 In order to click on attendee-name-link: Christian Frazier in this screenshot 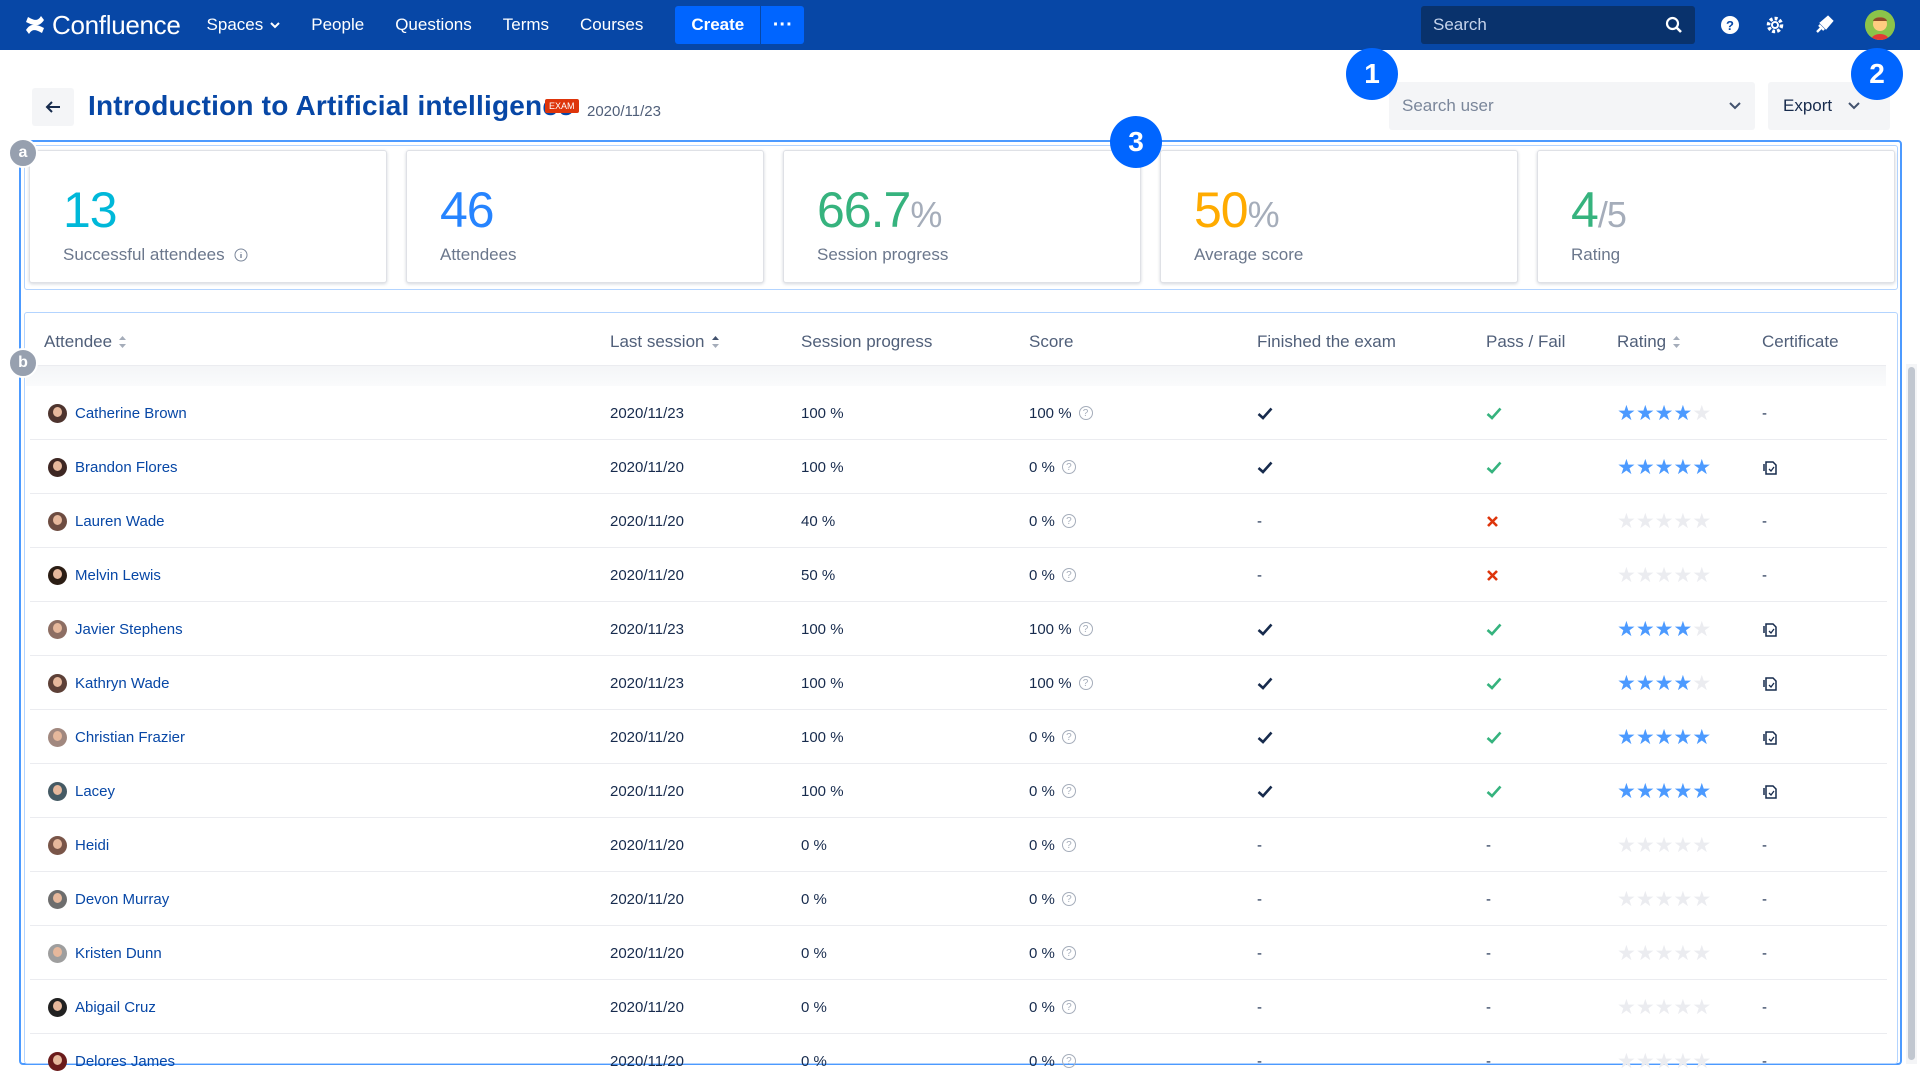, I will do `click(130, 737)`.